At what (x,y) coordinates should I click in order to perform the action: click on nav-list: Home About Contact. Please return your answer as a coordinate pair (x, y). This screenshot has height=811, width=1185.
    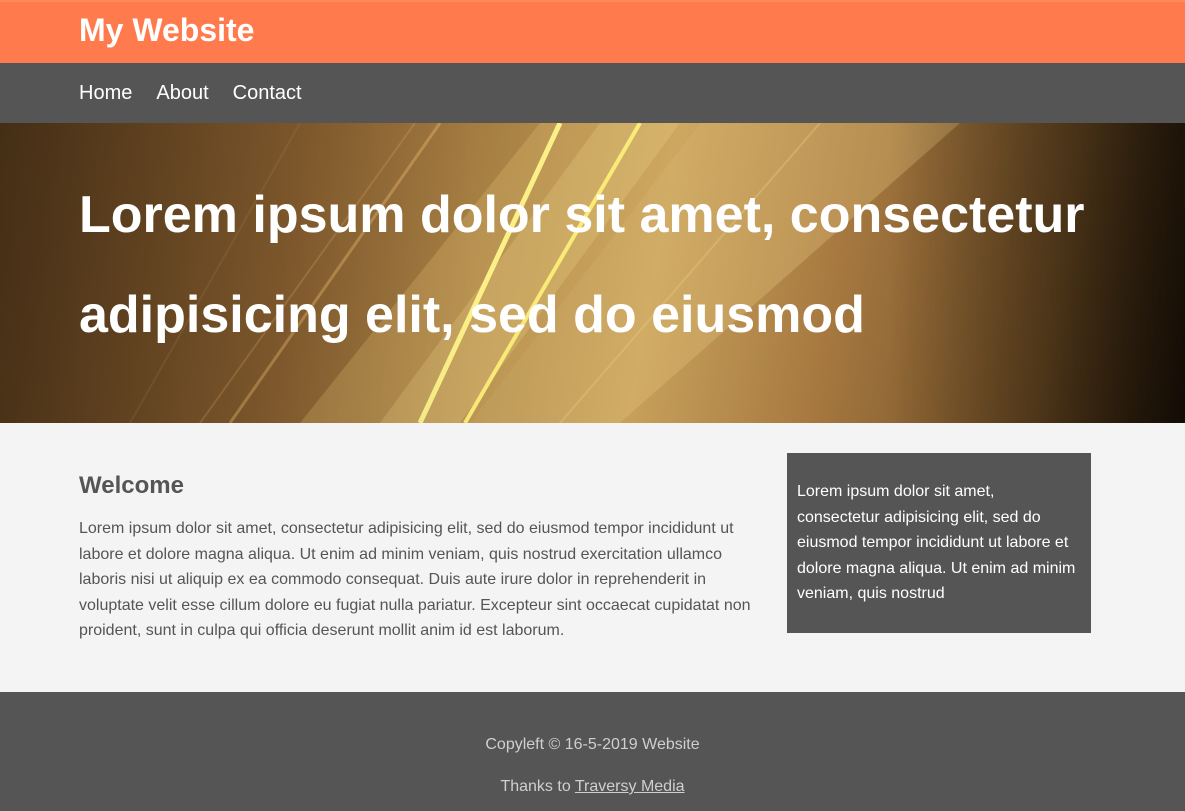
    Looking at the image, I should click on (592, 93).